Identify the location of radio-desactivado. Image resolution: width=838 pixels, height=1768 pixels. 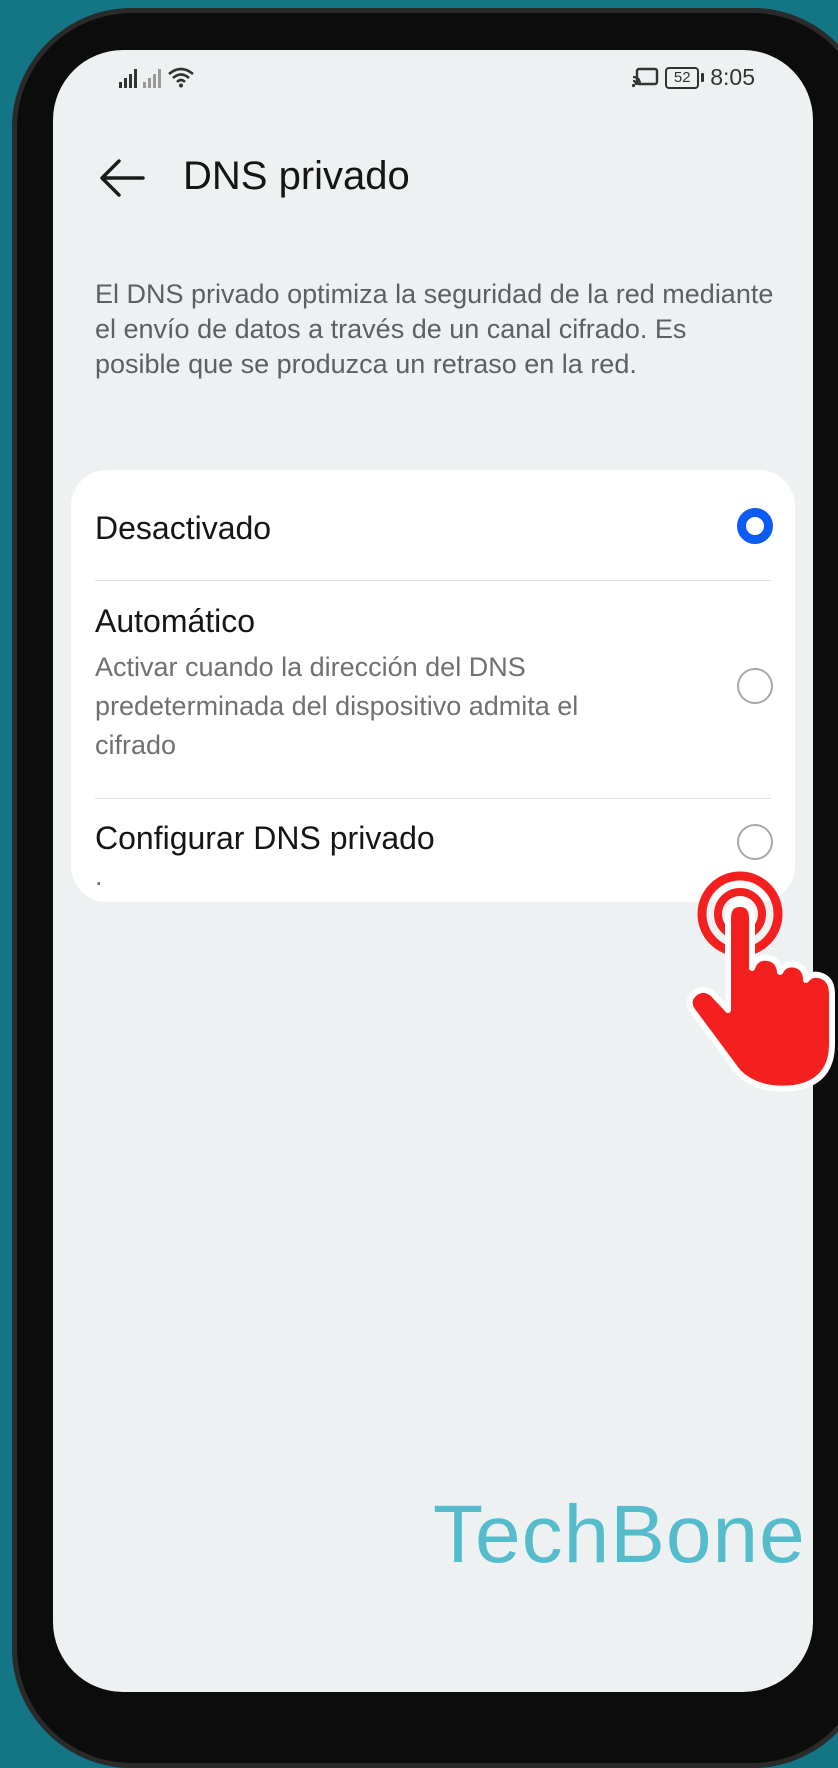
(755, 526).